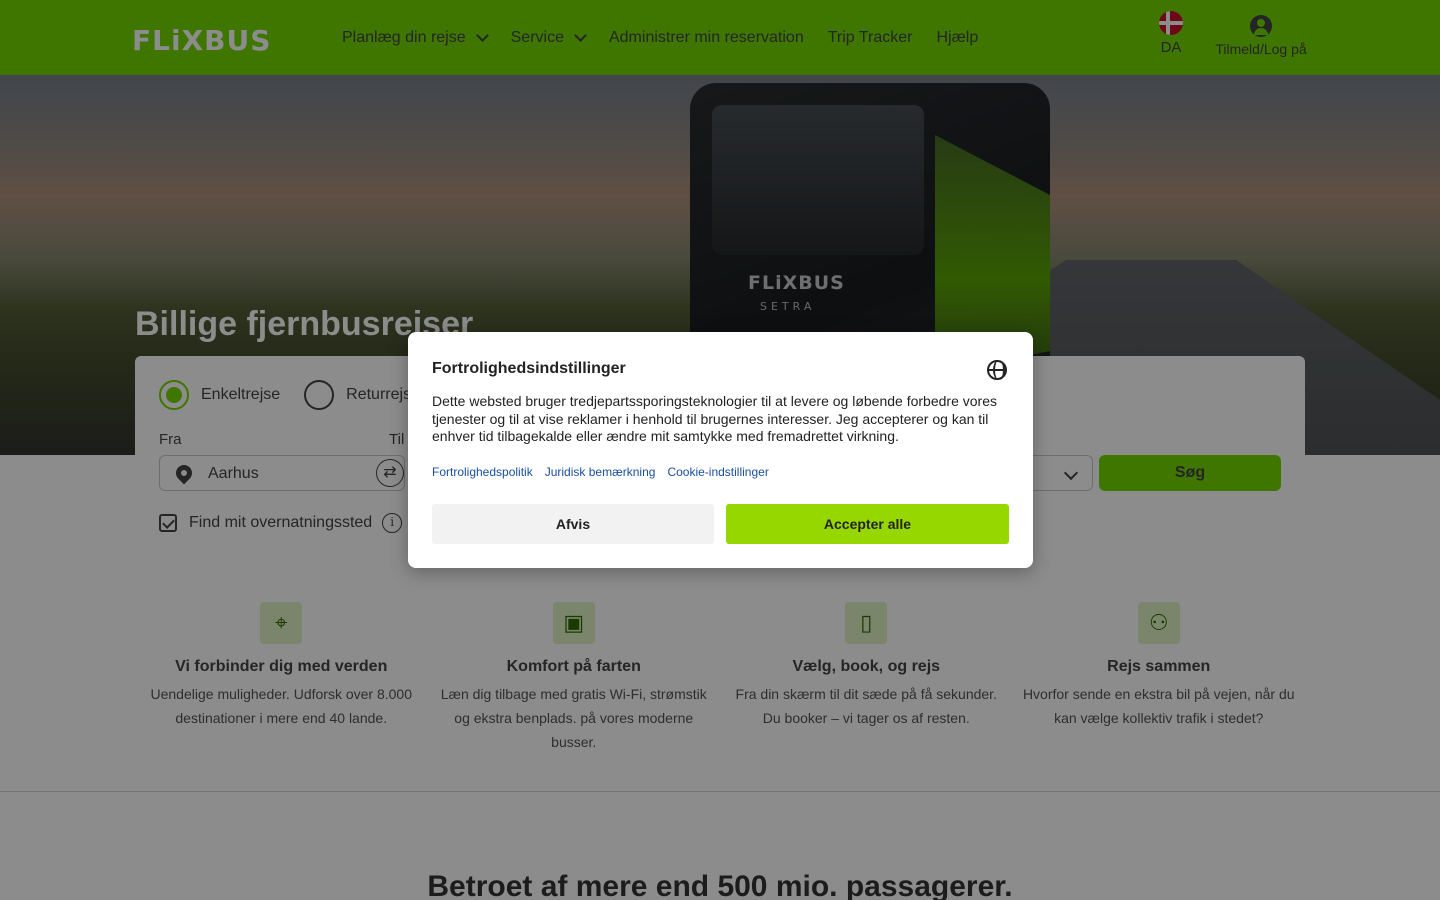 The image size is (1440, 900). I want to click on accept-all-button: Accepter alle, so click(867, 524).